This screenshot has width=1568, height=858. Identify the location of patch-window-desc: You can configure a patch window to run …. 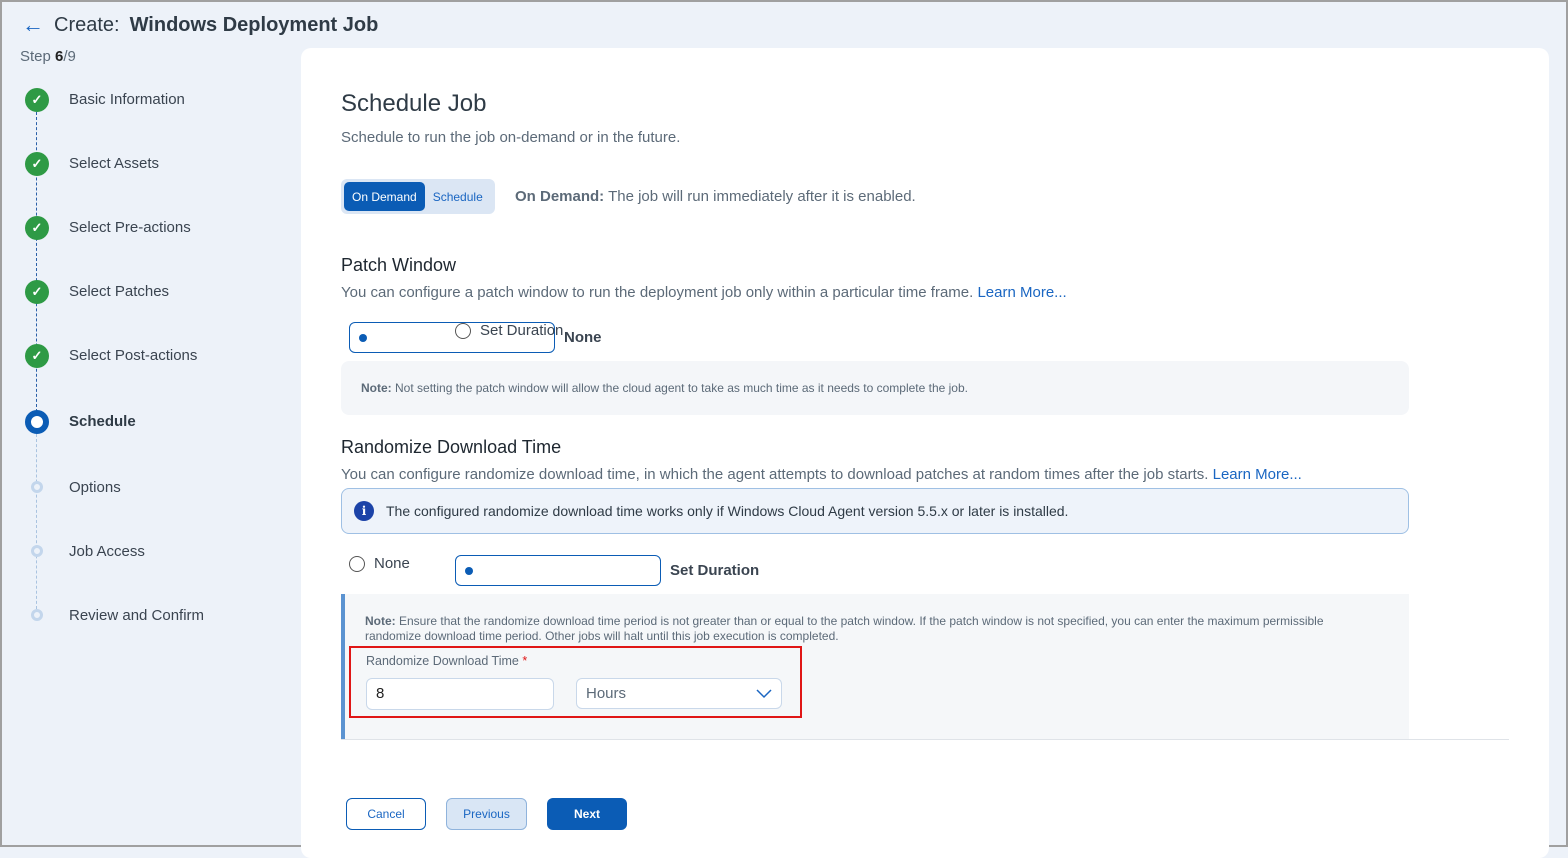
(704, 292).